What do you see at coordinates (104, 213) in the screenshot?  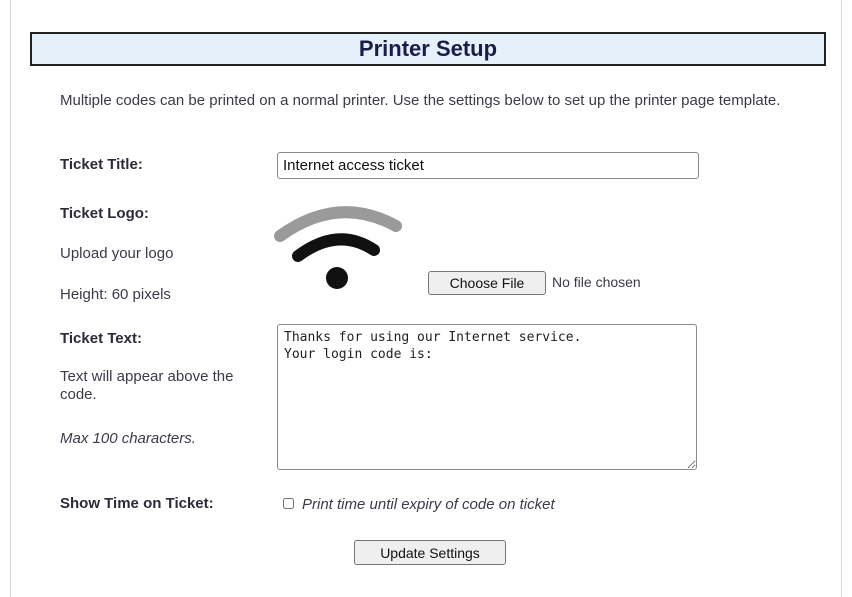 I see `ticket-logo-label: Ticket Logo:` at bounding box center [104, 213].